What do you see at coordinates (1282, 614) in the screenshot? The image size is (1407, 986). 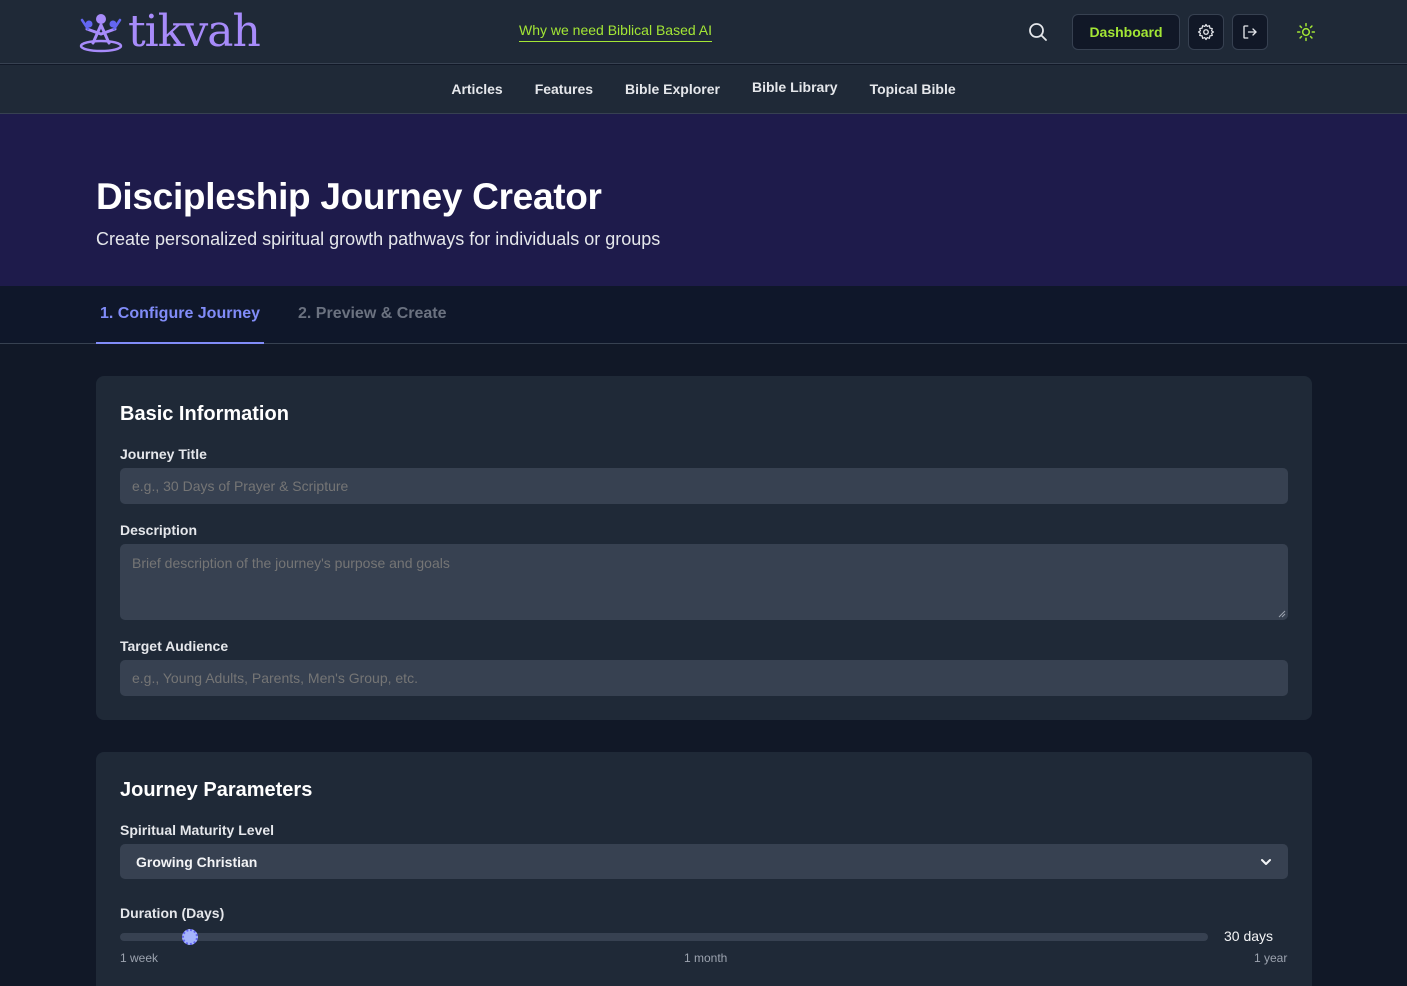 I see `resize-handle-icon` at bounding box center [1282, 614].